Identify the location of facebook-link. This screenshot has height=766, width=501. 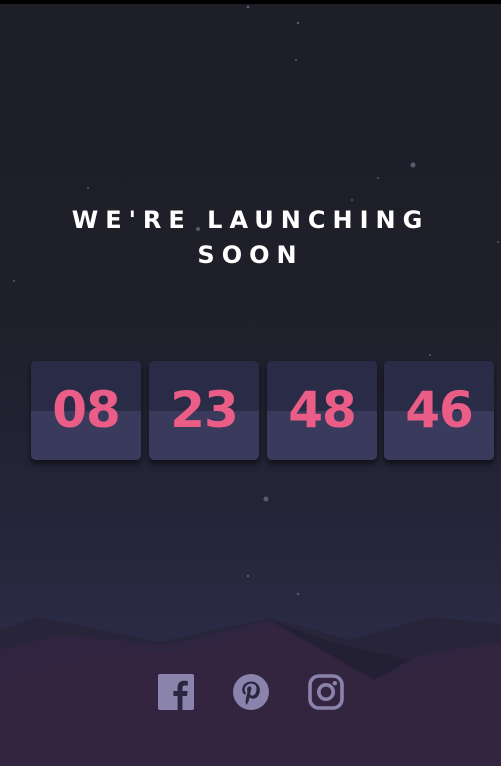
(176, 692).